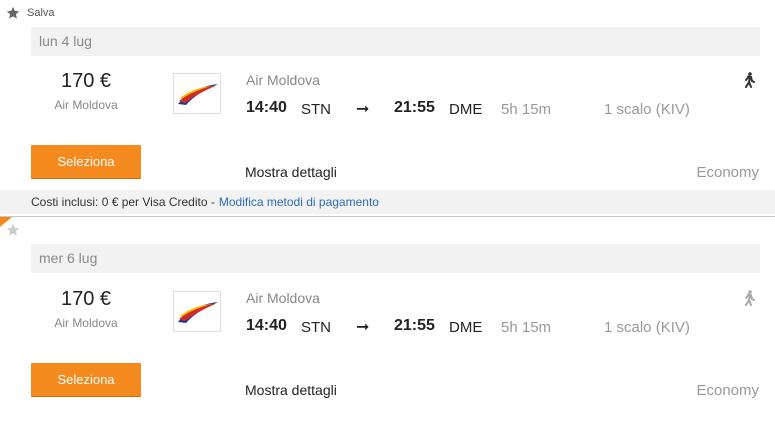 The image size is (775, 435). I want to click on save-row: Salva, so click(30, 13).